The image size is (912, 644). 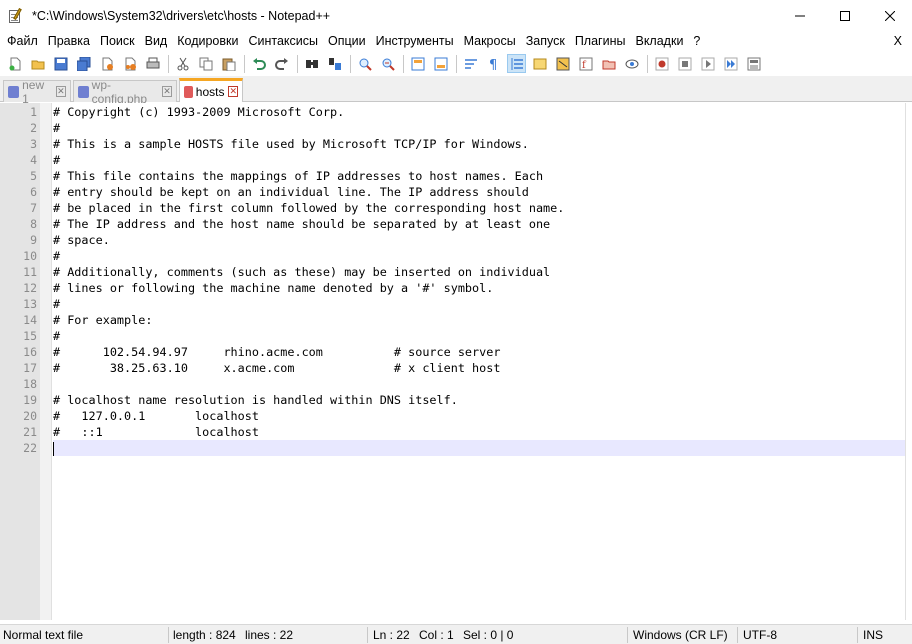 What do you see at coordinates (898, 41) in the screenshot?
I see `close-document-button: X` at bounding box center [898, 41].